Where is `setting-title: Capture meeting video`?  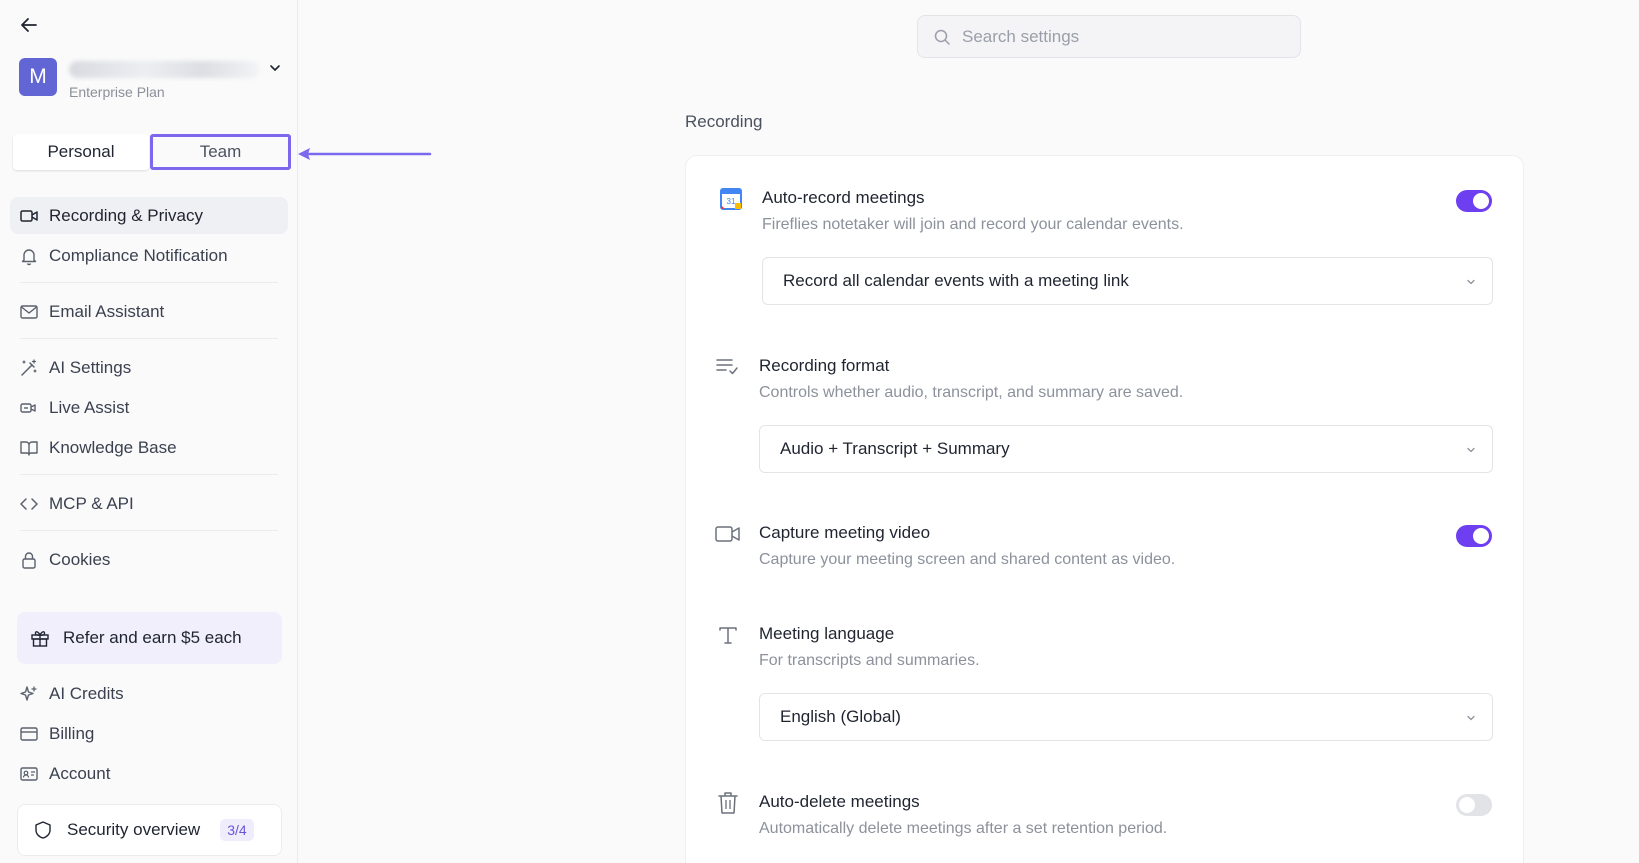
setting-title: Capture meeting video is located at coordinates (845, 532).